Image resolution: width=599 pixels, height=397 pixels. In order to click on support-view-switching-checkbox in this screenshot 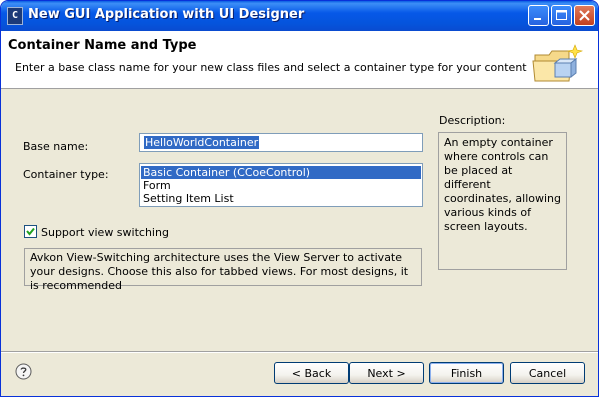, I will do `click(30, 231)`.